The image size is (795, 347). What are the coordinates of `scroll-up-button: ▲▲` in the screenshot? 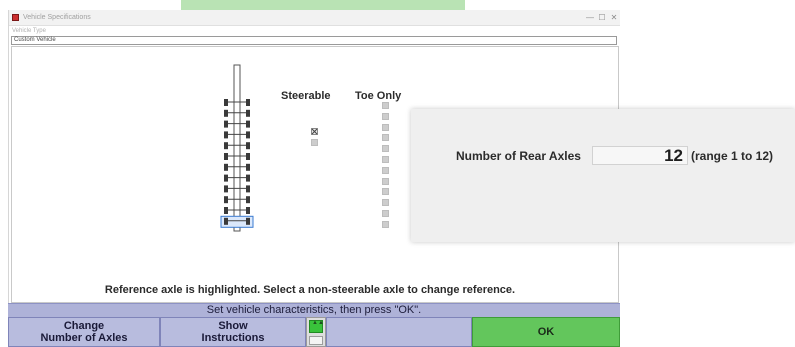 It's located at (316, 326).